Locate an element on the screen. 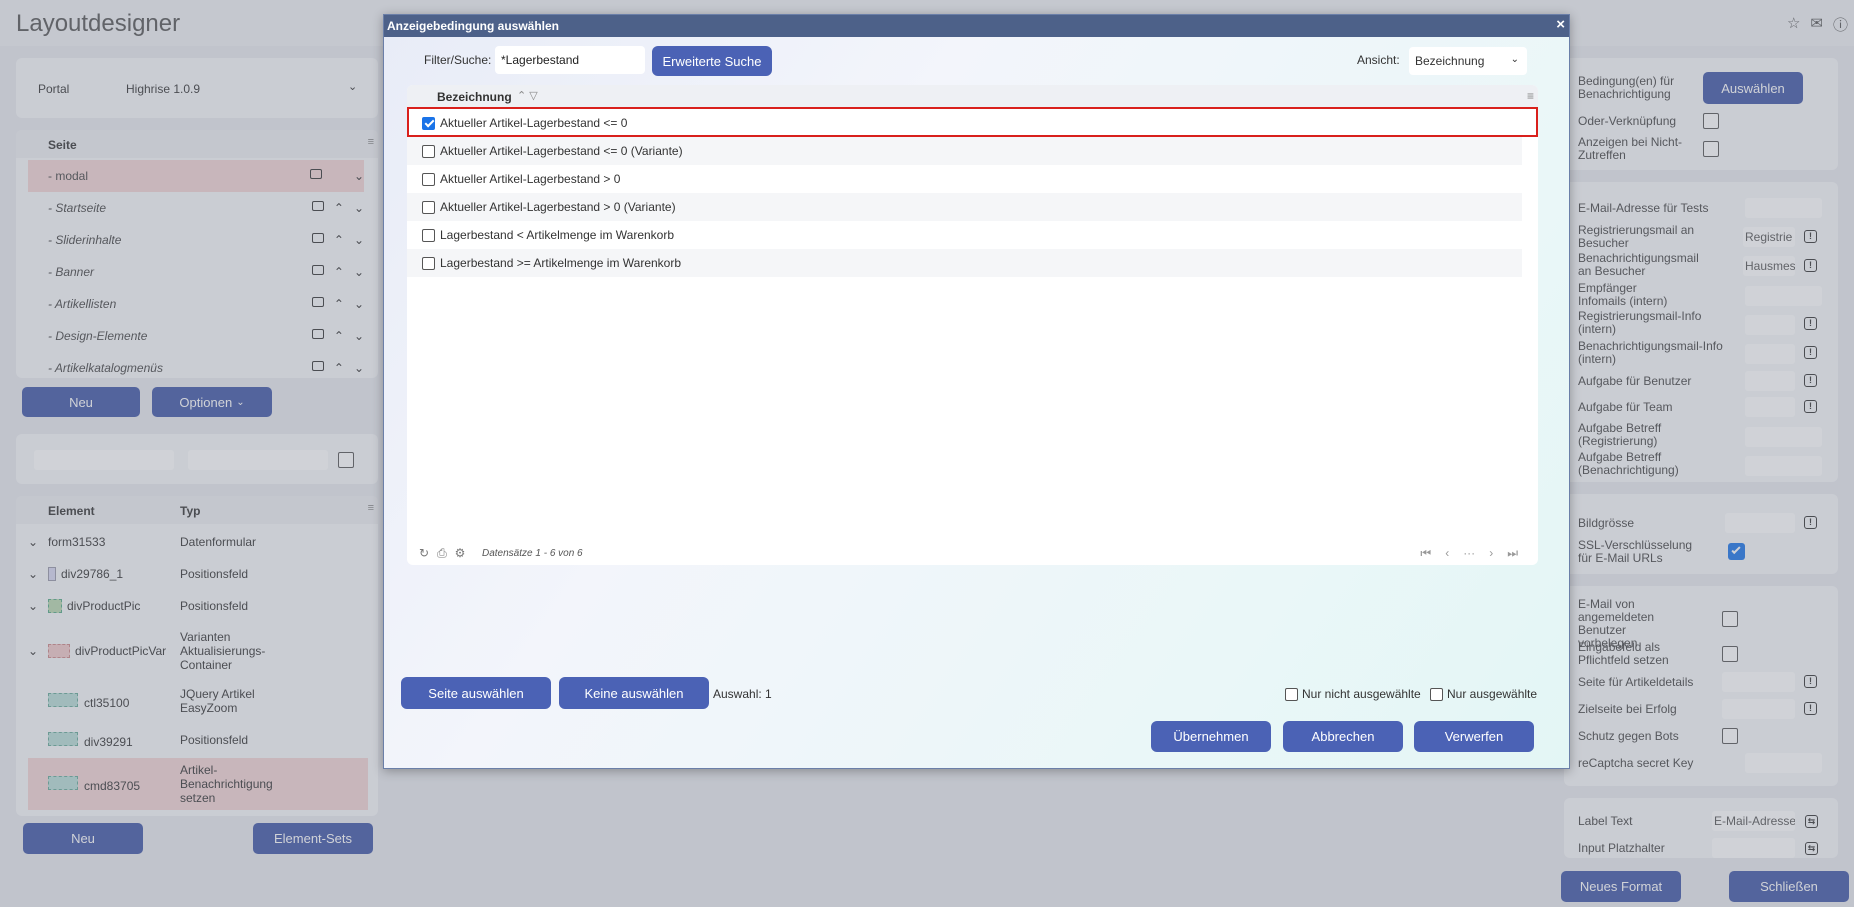  nur-ausgewaehlte-checkbox is located at coordinates (1436, 694).